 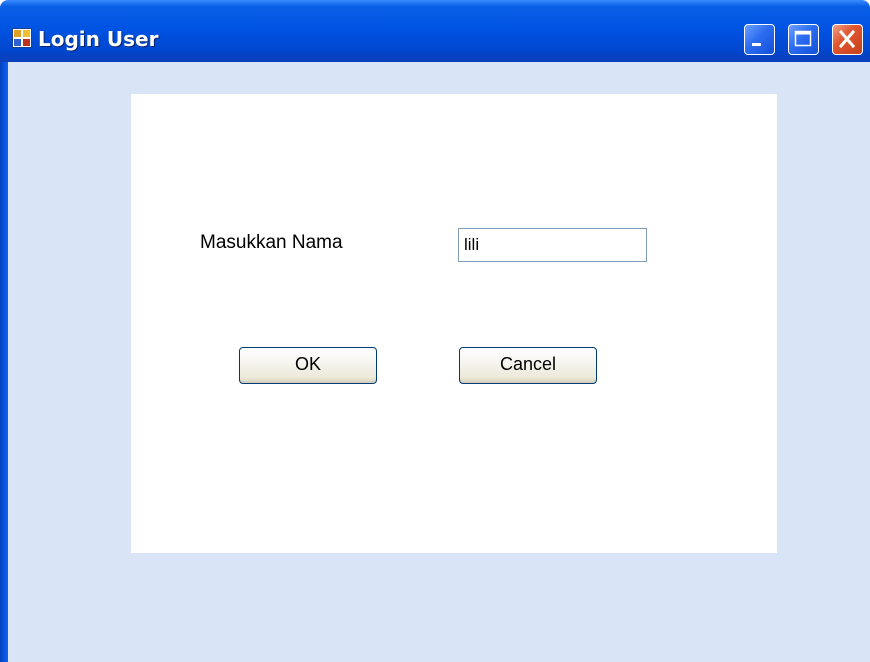 I want to click on close-button, so click(x=847, y=39).